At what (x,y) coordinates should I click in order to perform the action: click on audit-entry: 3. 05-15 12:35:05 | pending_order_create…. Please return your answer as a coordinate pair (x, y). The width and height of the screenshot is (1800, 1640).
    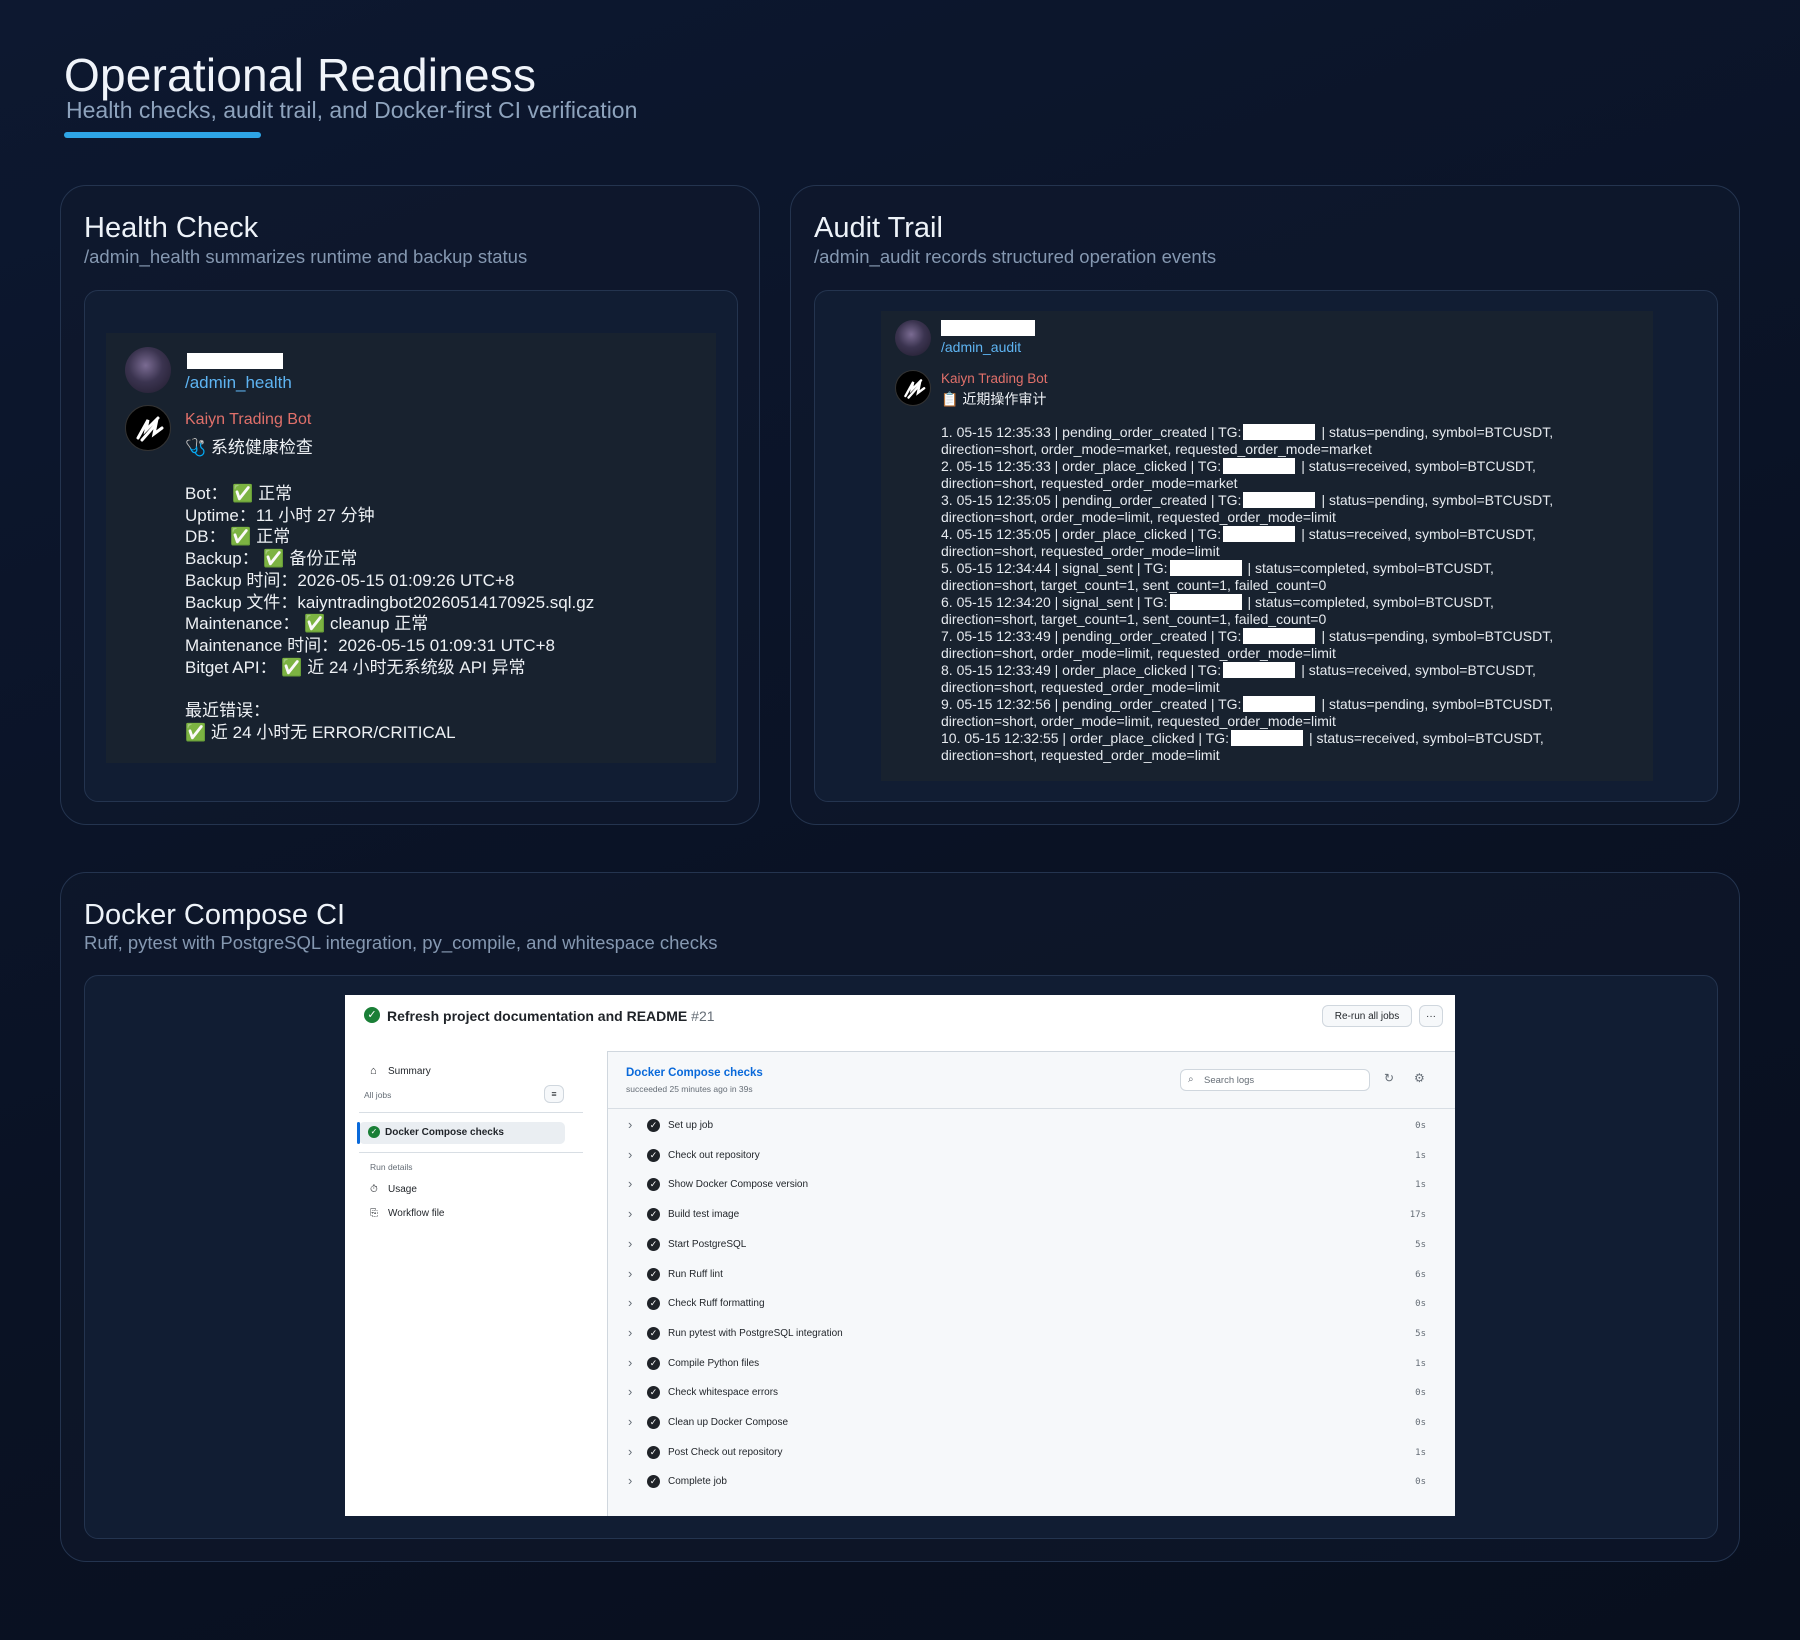
    Looking at the image, I should click on (1247, 500).